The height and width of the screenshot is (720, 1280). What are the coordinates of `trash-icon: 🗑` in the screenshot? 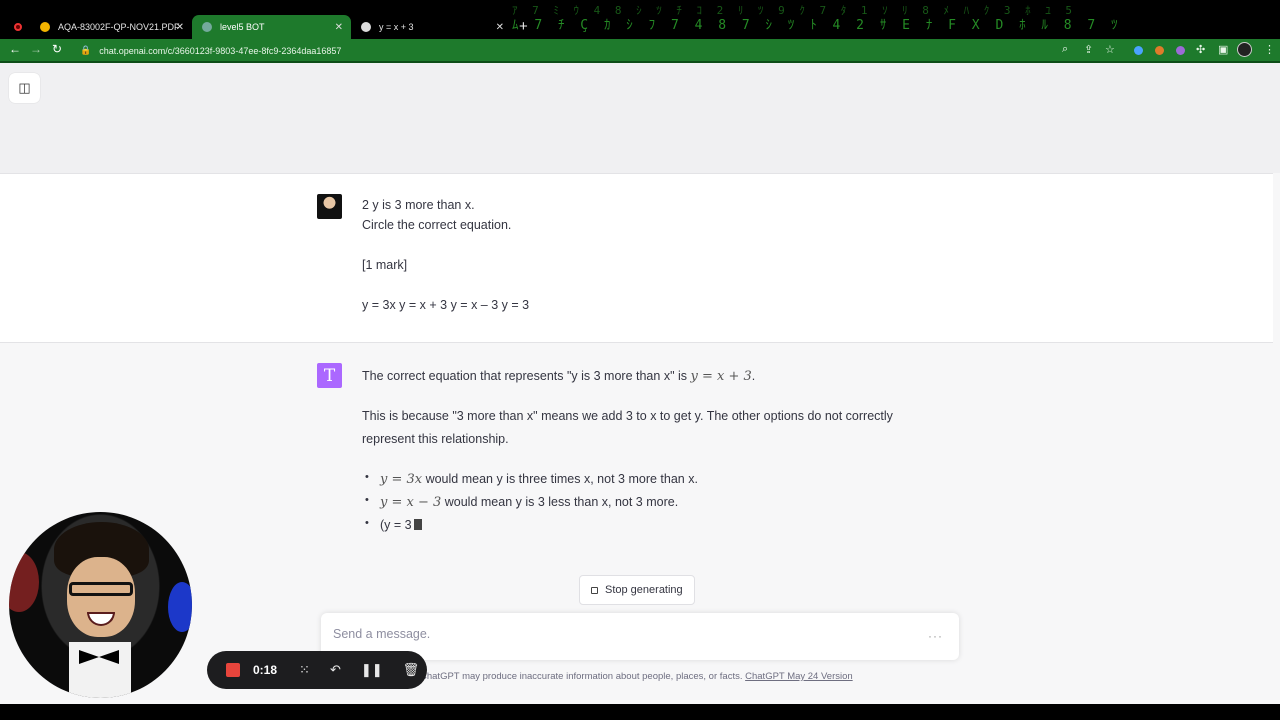 It's located at (411, 670).